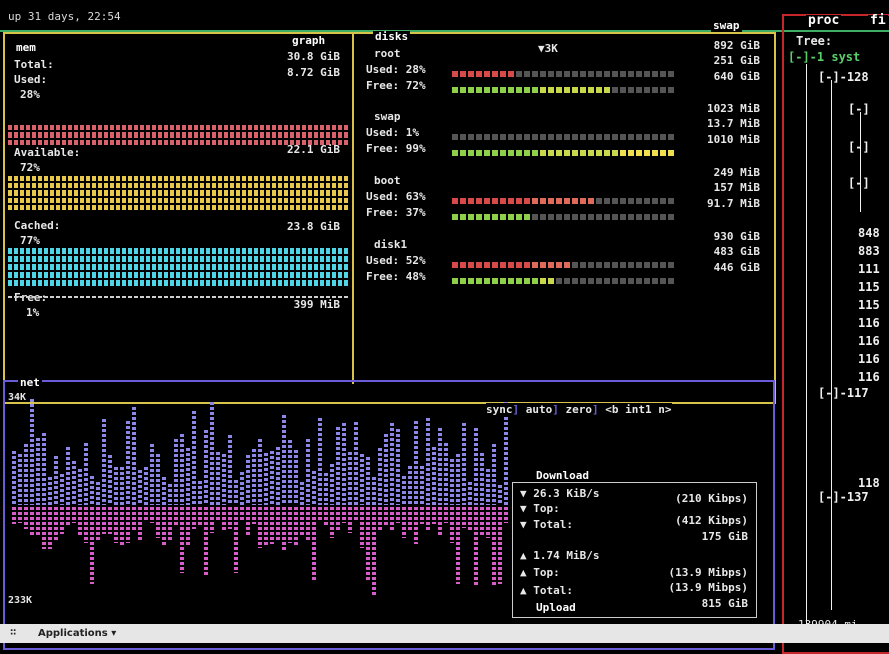  Describe the element at coordinates (611, 409) in the screenshot. I see `prev-interface-button: <b` at that location.